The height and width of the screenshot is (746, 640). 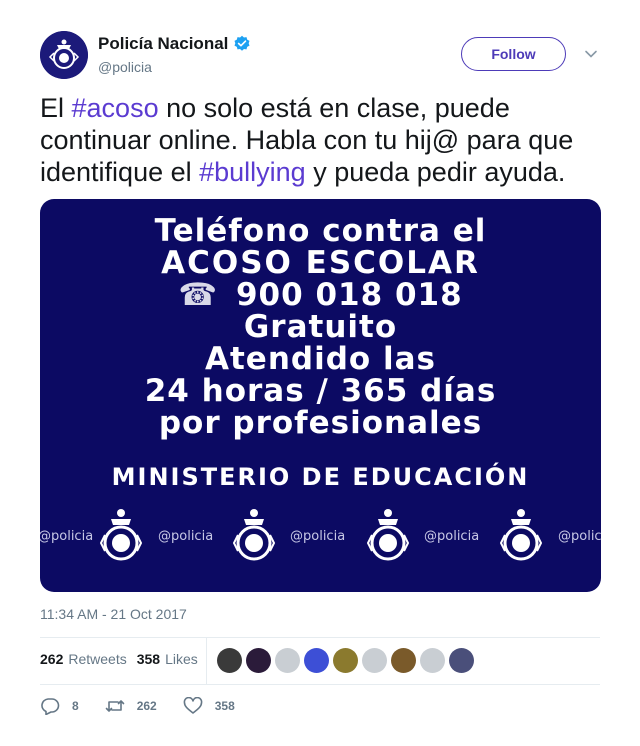 I want to click on likers-avatars, so click(x=347, y=660).